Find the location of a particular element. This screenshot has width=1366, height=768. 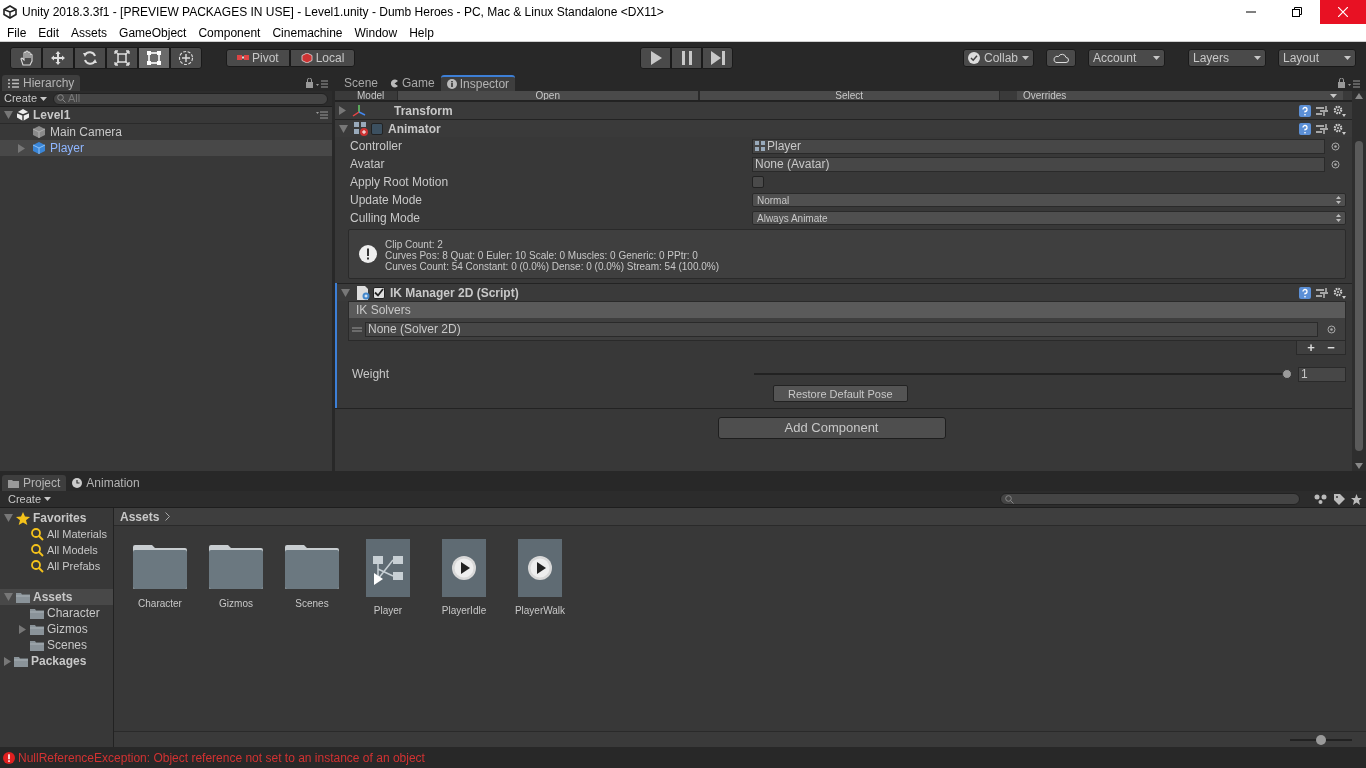

list-icon is located at coordinates (13, 83).